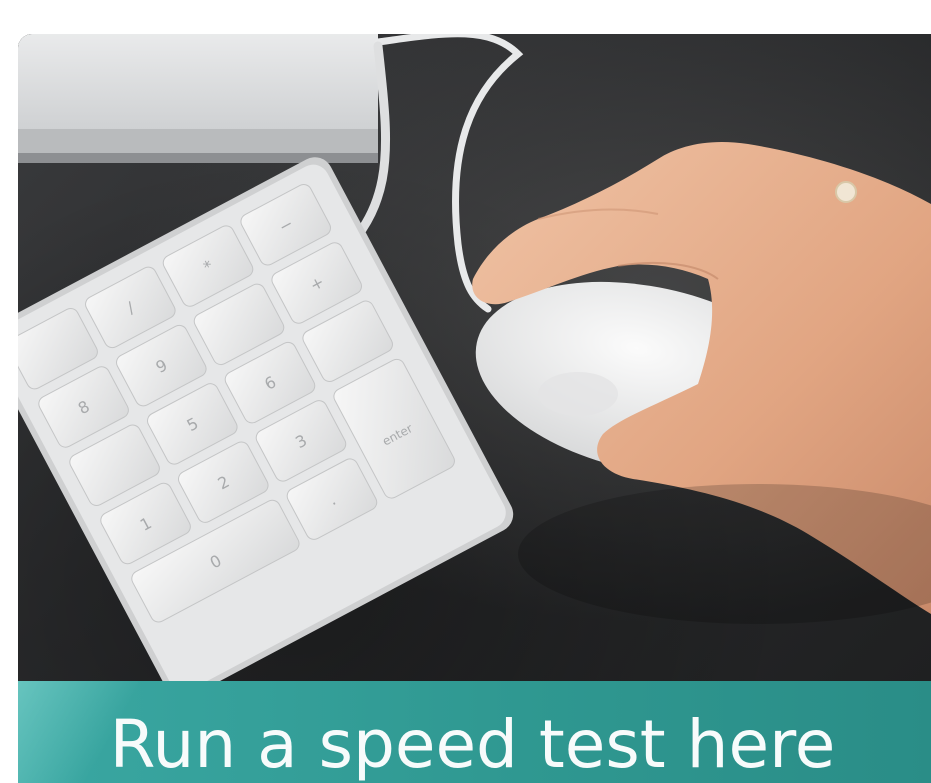 This screenshot has width=931, height=783. I want to click on speed-test-label: Run a speed test here, so click(472, 744).